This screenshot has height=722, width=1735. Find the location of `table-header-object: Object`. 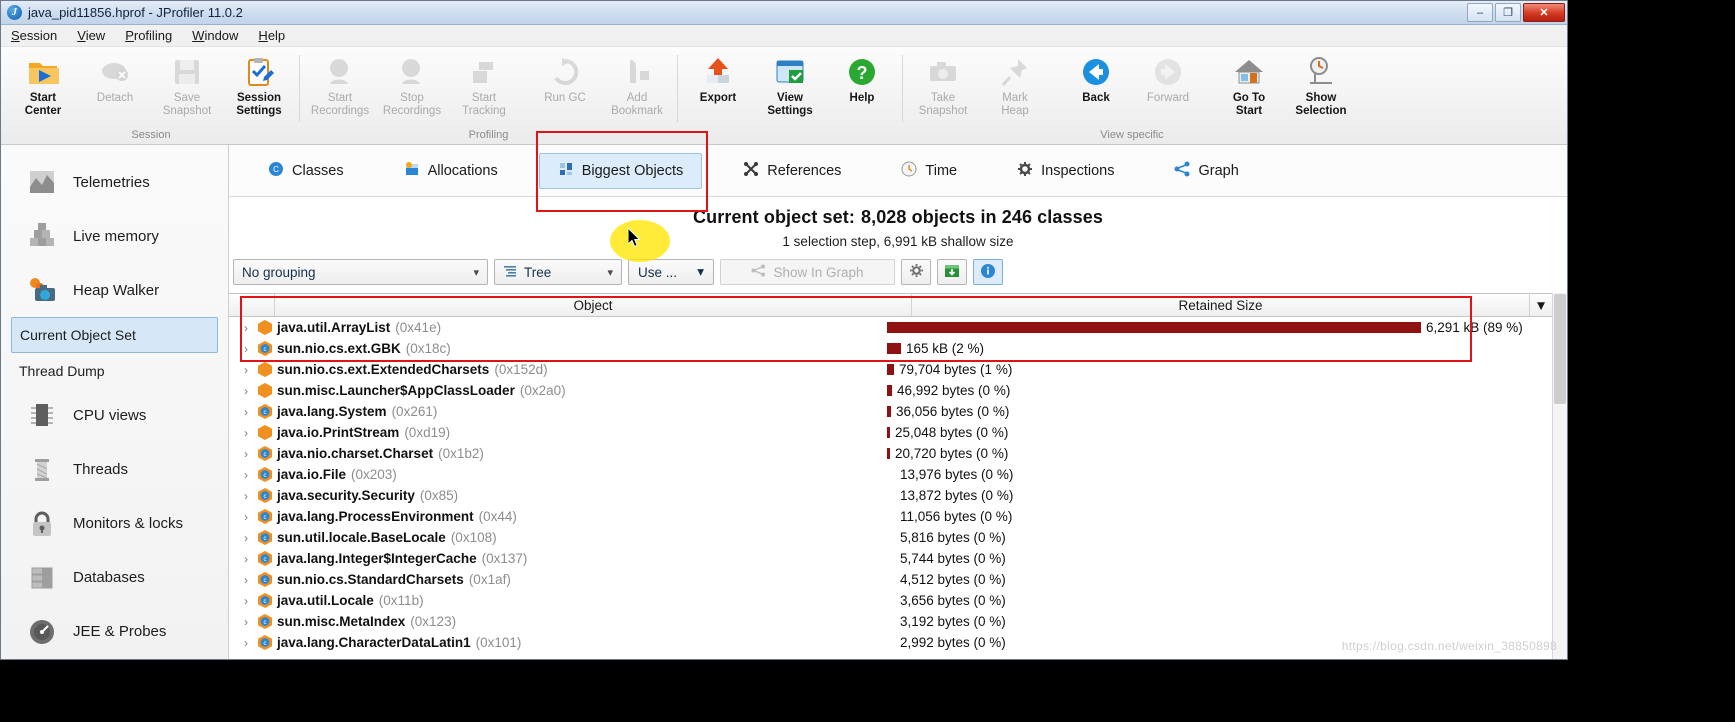

table-header-object: Object is located at coordinates (593, 305).